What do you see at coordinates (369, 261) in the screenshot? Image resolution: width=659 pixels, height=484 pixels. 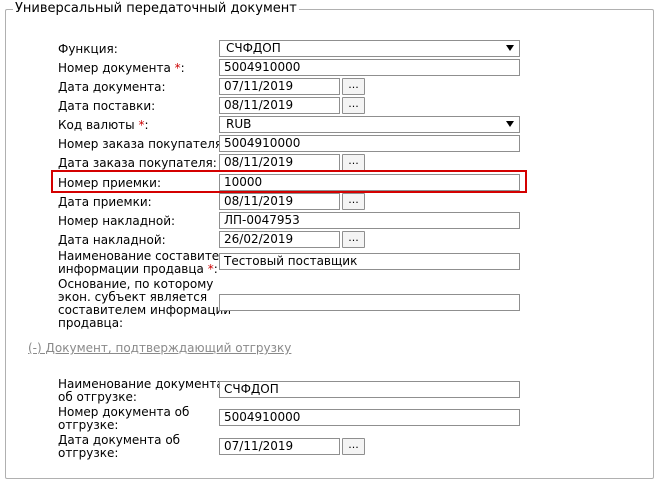 I see `seller-info-name-input: Тестовый поставщик` at bounding box center [369, 261].